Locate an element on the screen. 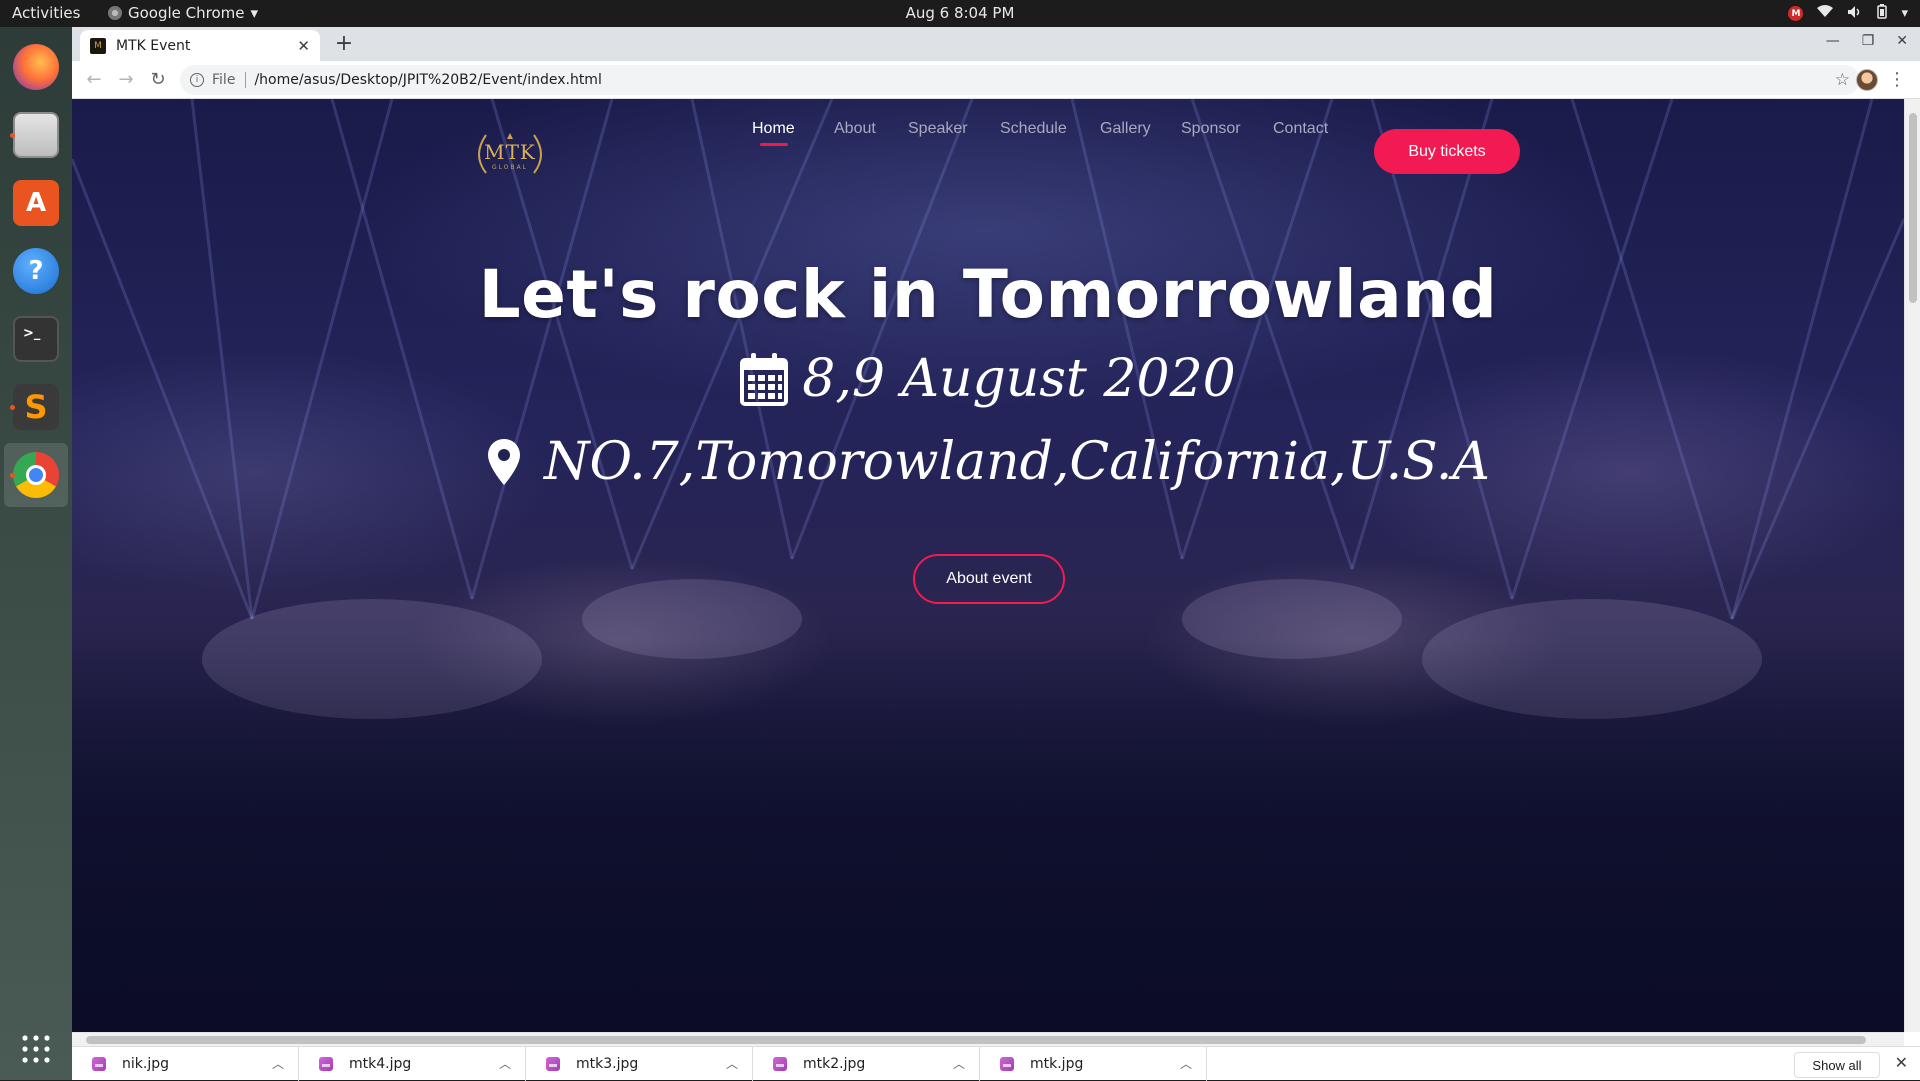 Image resolution: width=1920 pixels, height=1081 pixels. browser-tab: M MTK Event ✕ is located at coordinates (200, 45).